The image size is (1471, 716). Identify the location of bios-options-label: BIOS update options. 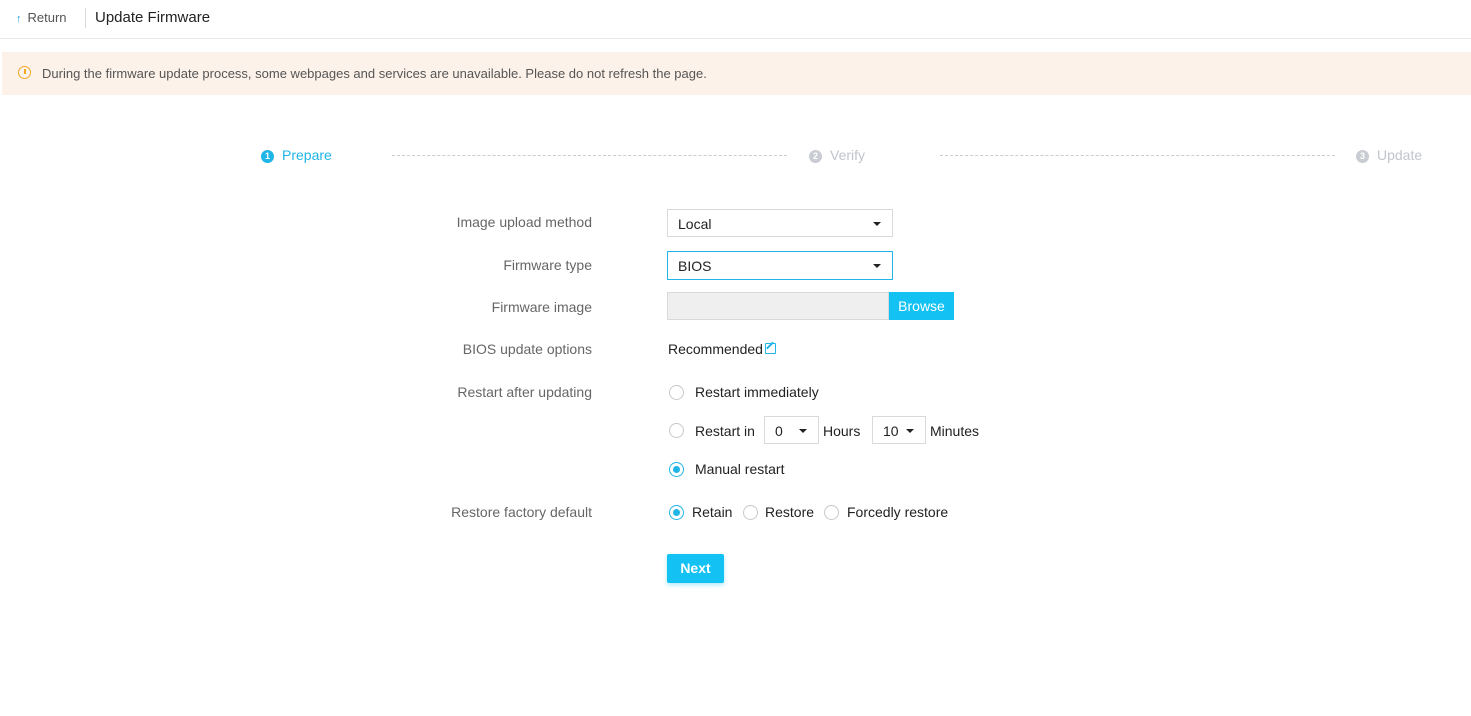
(527, 349).